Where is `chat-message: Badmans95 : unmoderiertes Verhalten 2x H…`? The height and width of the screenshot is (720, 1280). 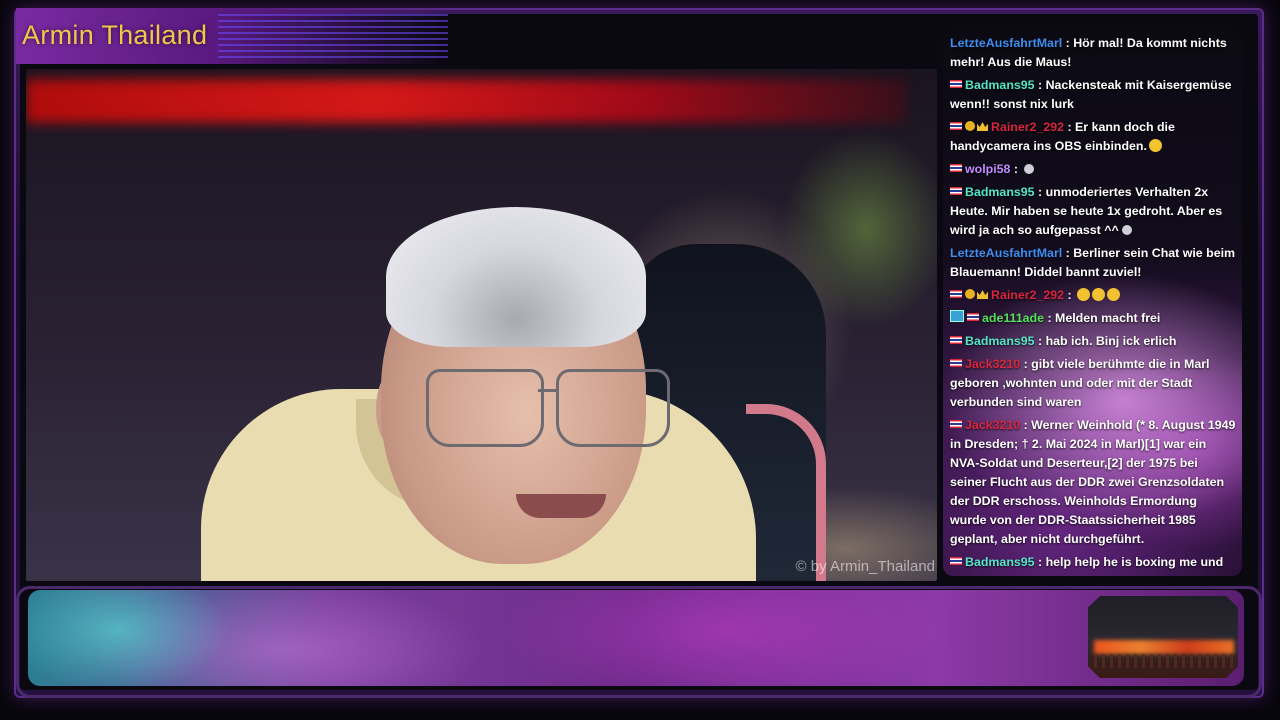
chat-message: Badmans95 : unmoderiertes Verhalten 2x H… is located at coordinates (1093, 211).